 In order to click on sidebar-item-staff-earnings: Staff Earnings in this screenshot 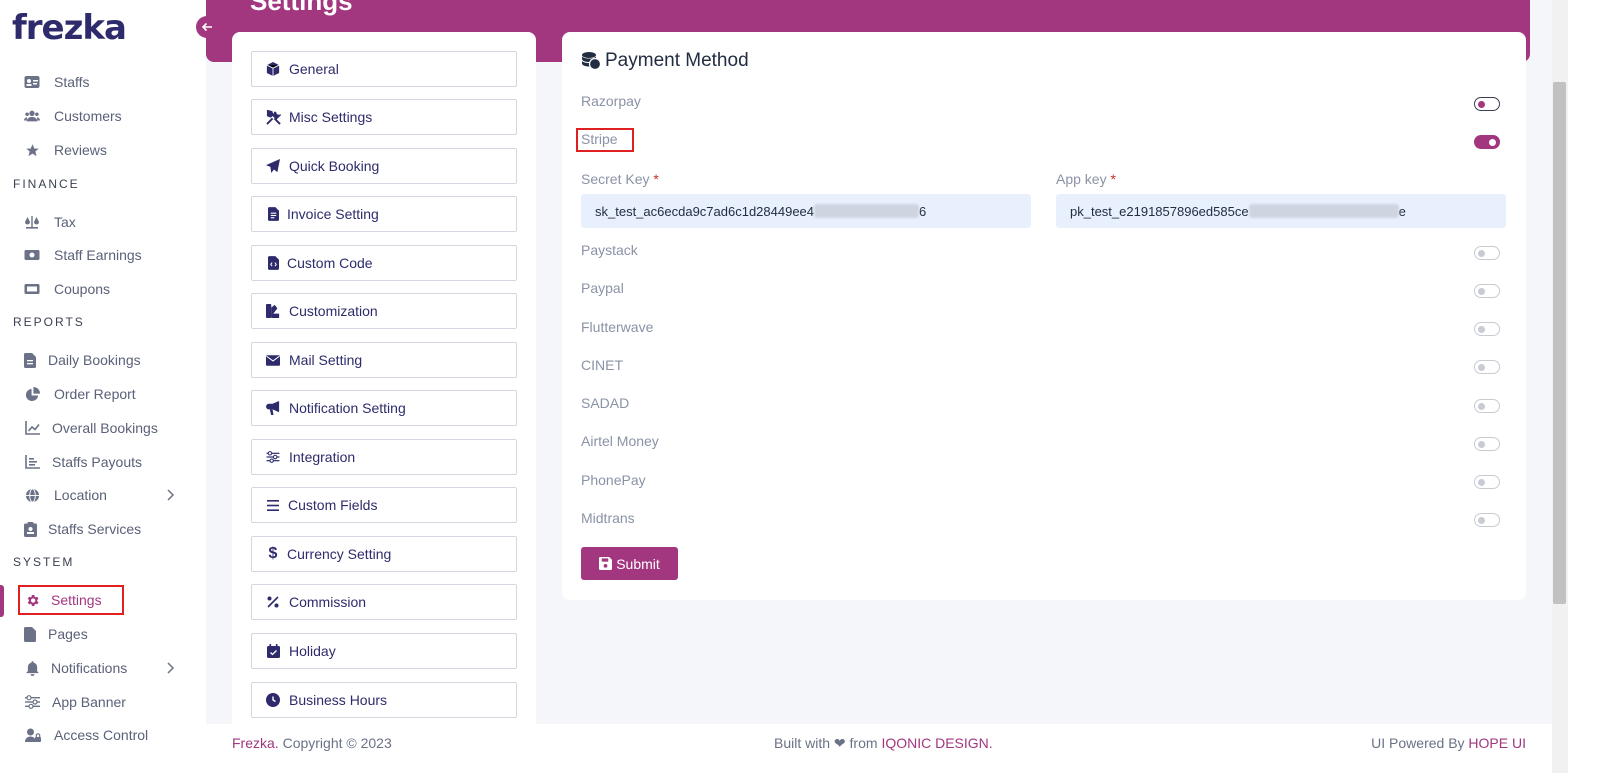, I will do `click(103, 255)`.